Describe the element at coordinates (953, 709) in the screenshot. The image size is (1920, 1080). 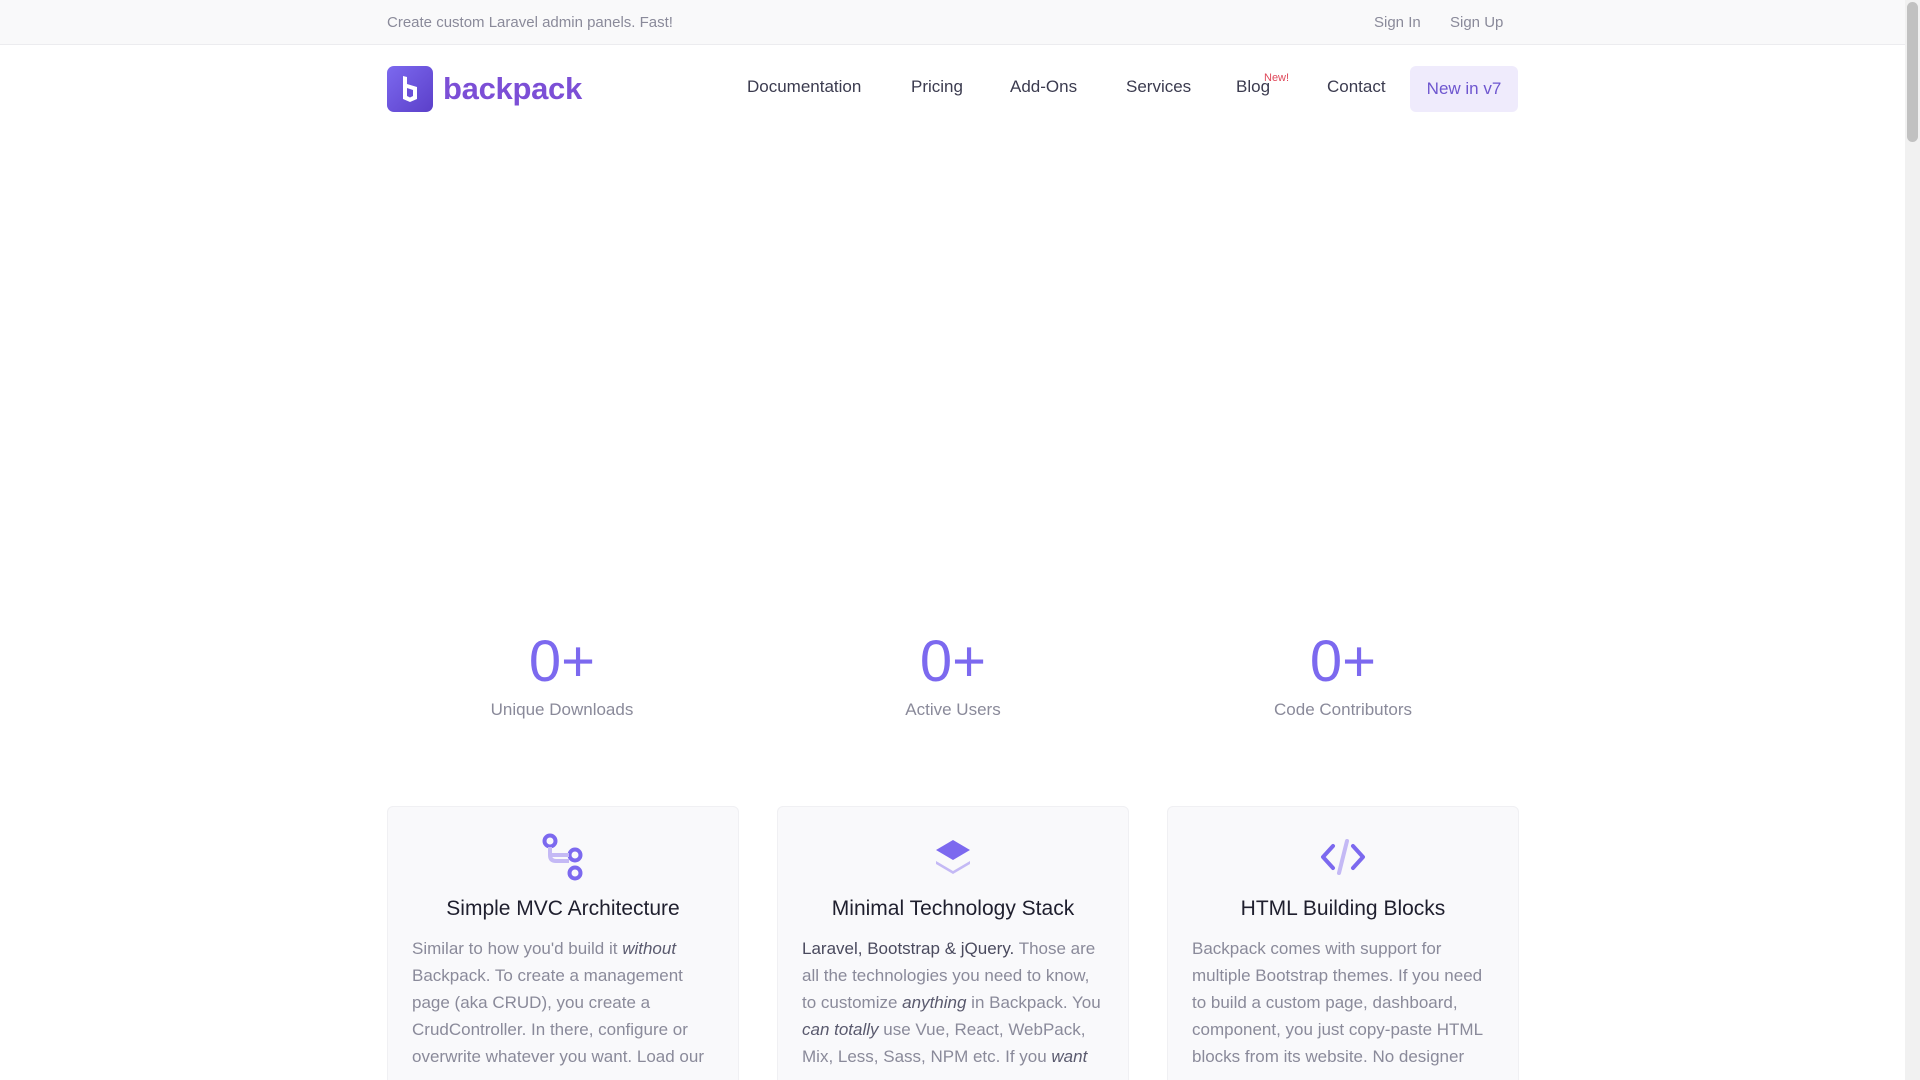
I see `stat-label: Active Users` at that location.